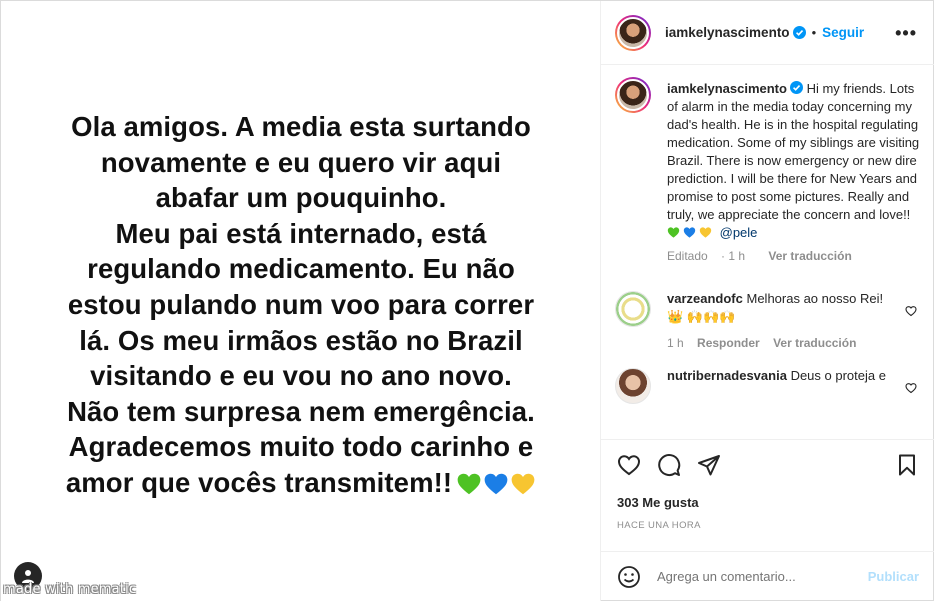 Image resolution: width=934 pixels, height=601 pixels. What do you see at coordinates (727, 88) in the screenshot?
I see `caption-username: iamkelynascimento` at bounding box center [727, 88].